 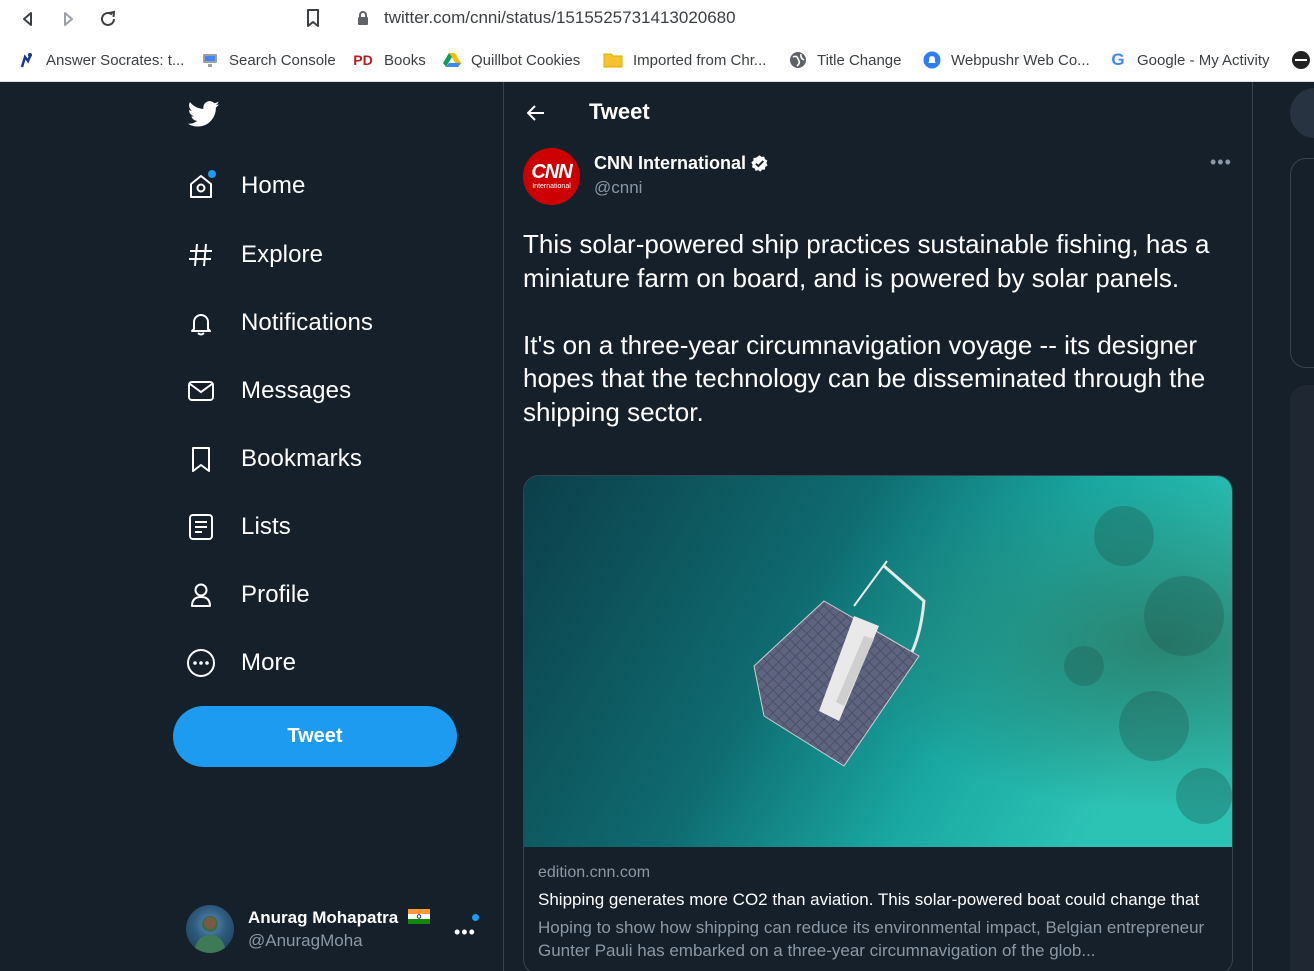 What do you see at coordinates (526, 60) in the screenshot?
I see `bookmark-label: Quillbot Cookies` at bounding box center [526, 60].